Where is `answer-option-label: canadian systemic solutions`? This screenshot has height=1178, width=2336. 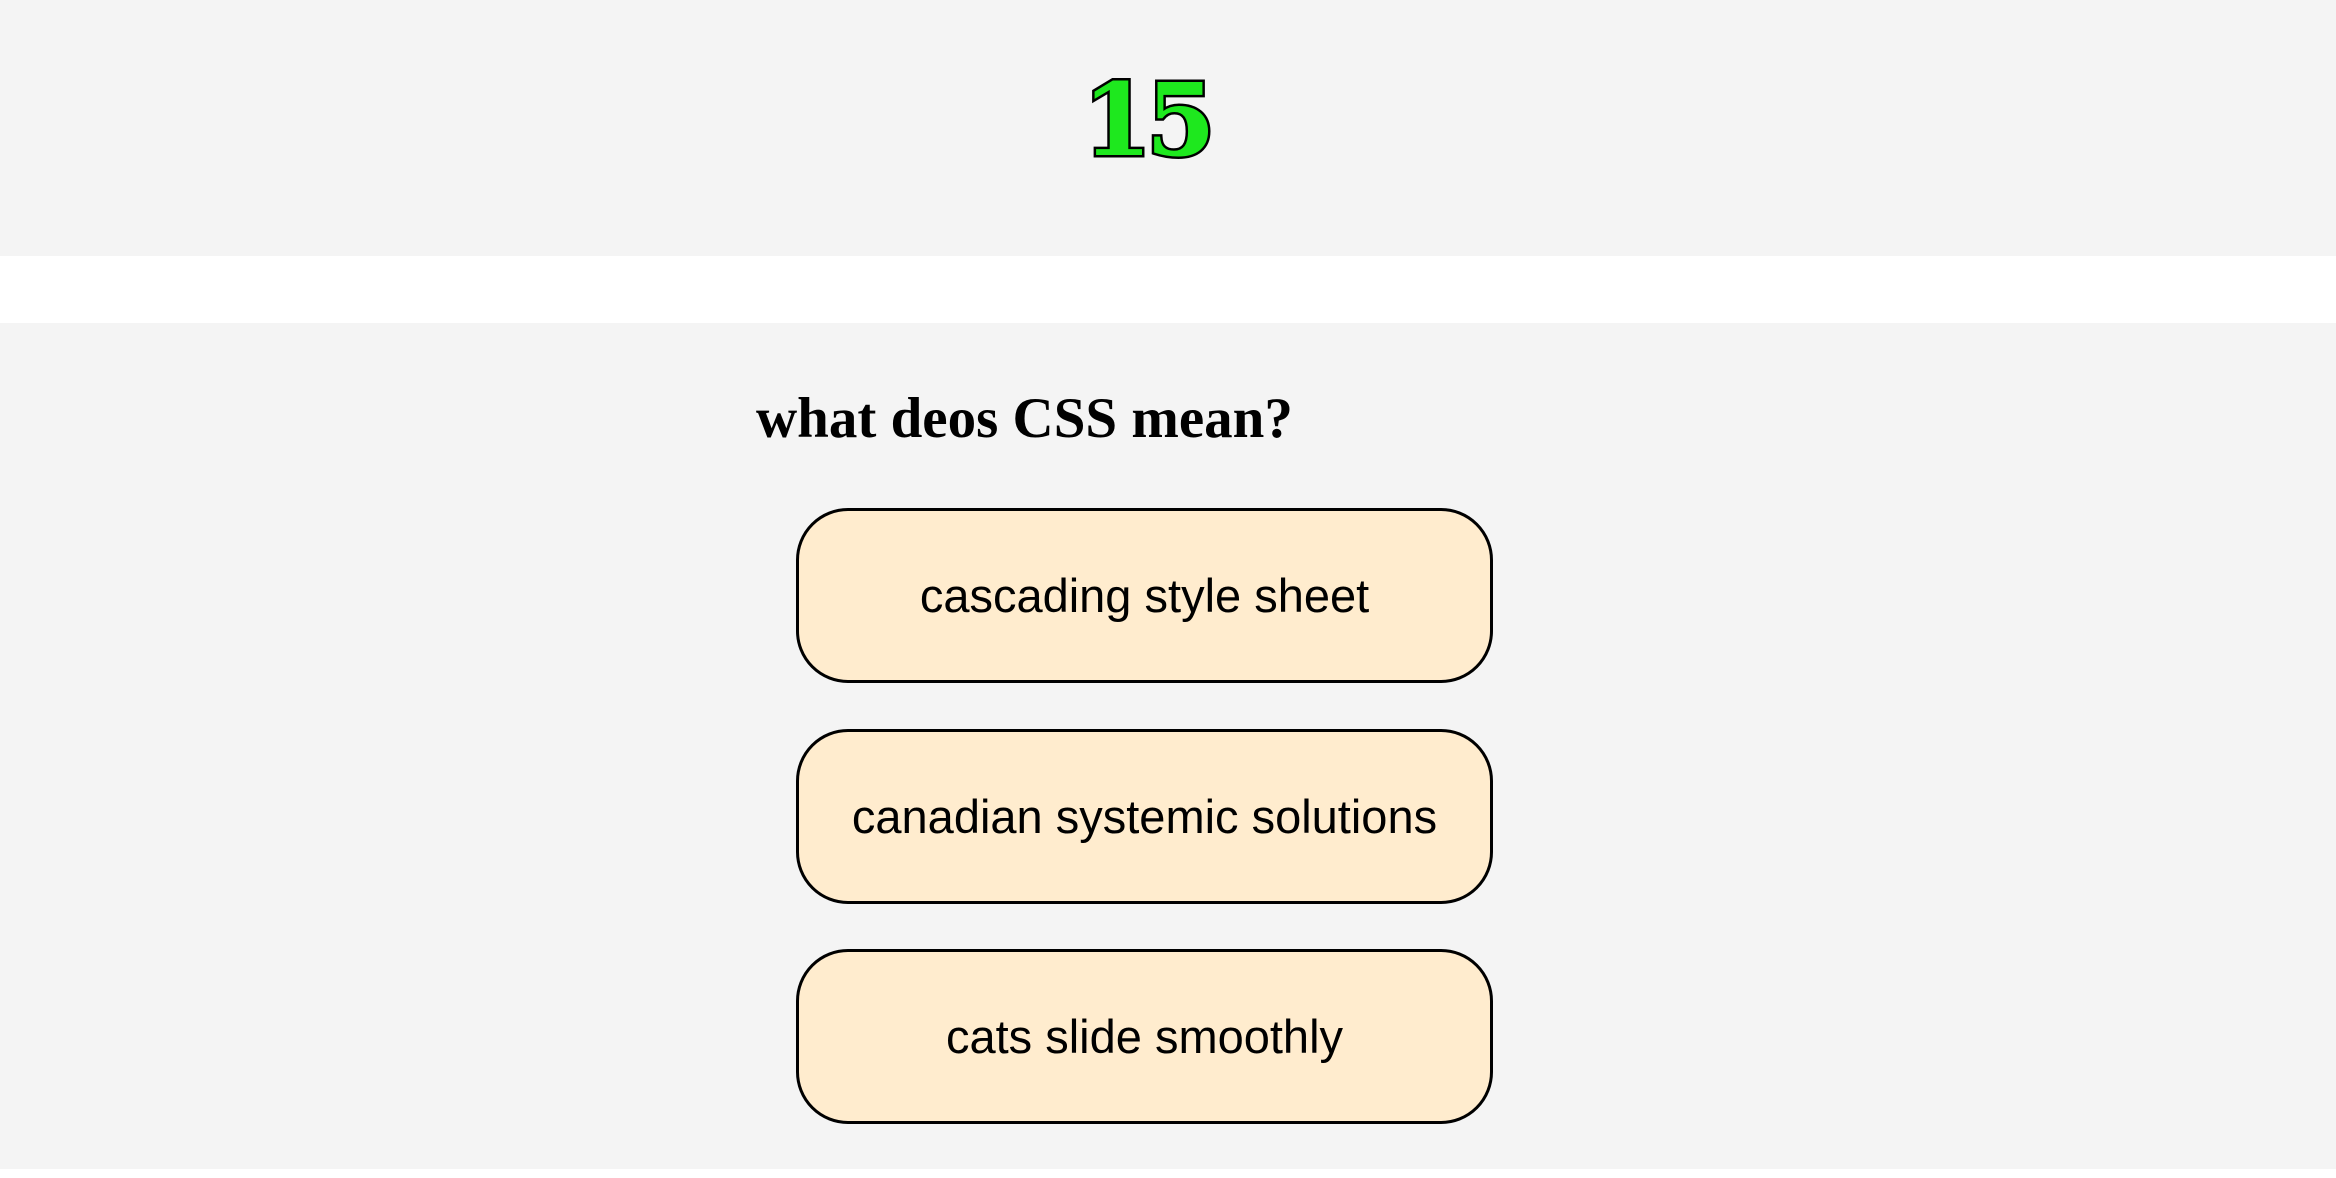
answer-option-label: canadian systemic solutions is located at coordinates (1144, 816).